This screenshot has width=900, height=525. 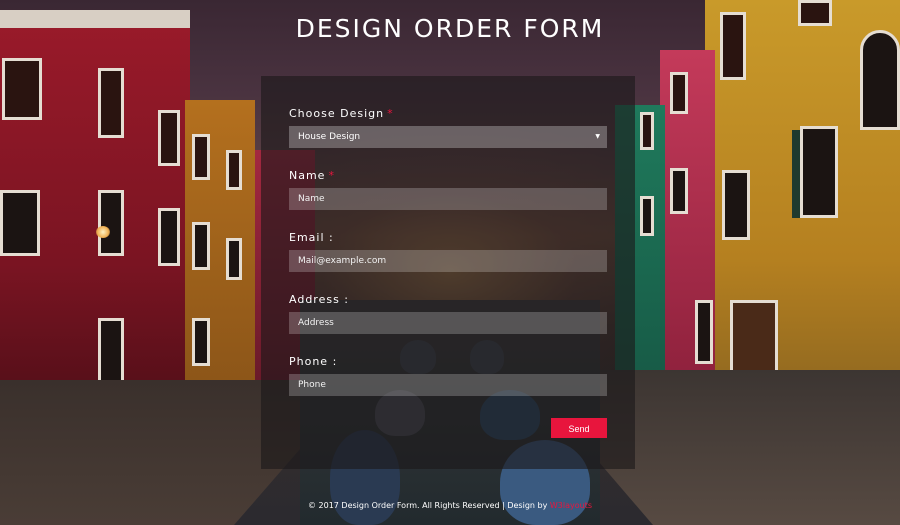 I want to click on email-input, so click(x=448, y=261).